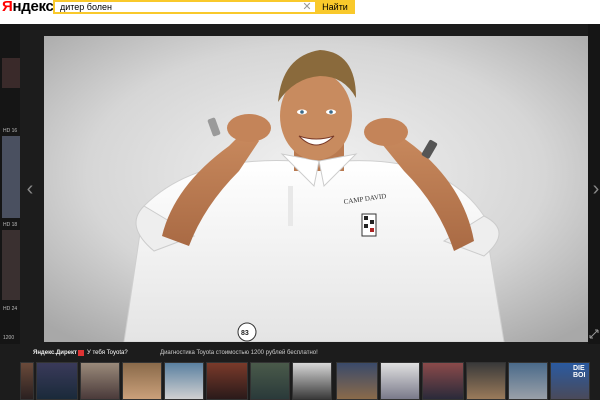 This screenshot has height=400, width=600. Describe the element at coordinates (10, 131) in the screenshot. I see `hd-label: HD 16` at that location.